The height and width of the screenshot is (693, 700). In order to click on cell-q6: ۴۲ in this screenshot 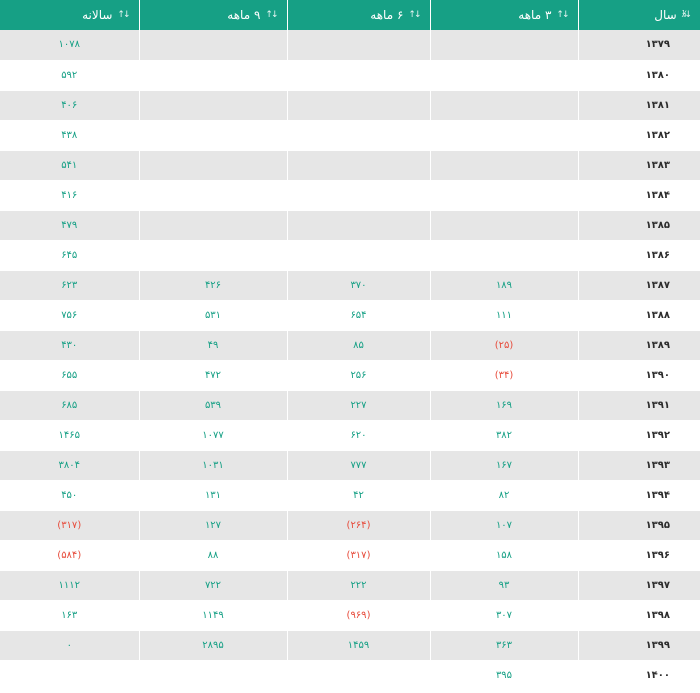, I will do `click(358, 495)`.